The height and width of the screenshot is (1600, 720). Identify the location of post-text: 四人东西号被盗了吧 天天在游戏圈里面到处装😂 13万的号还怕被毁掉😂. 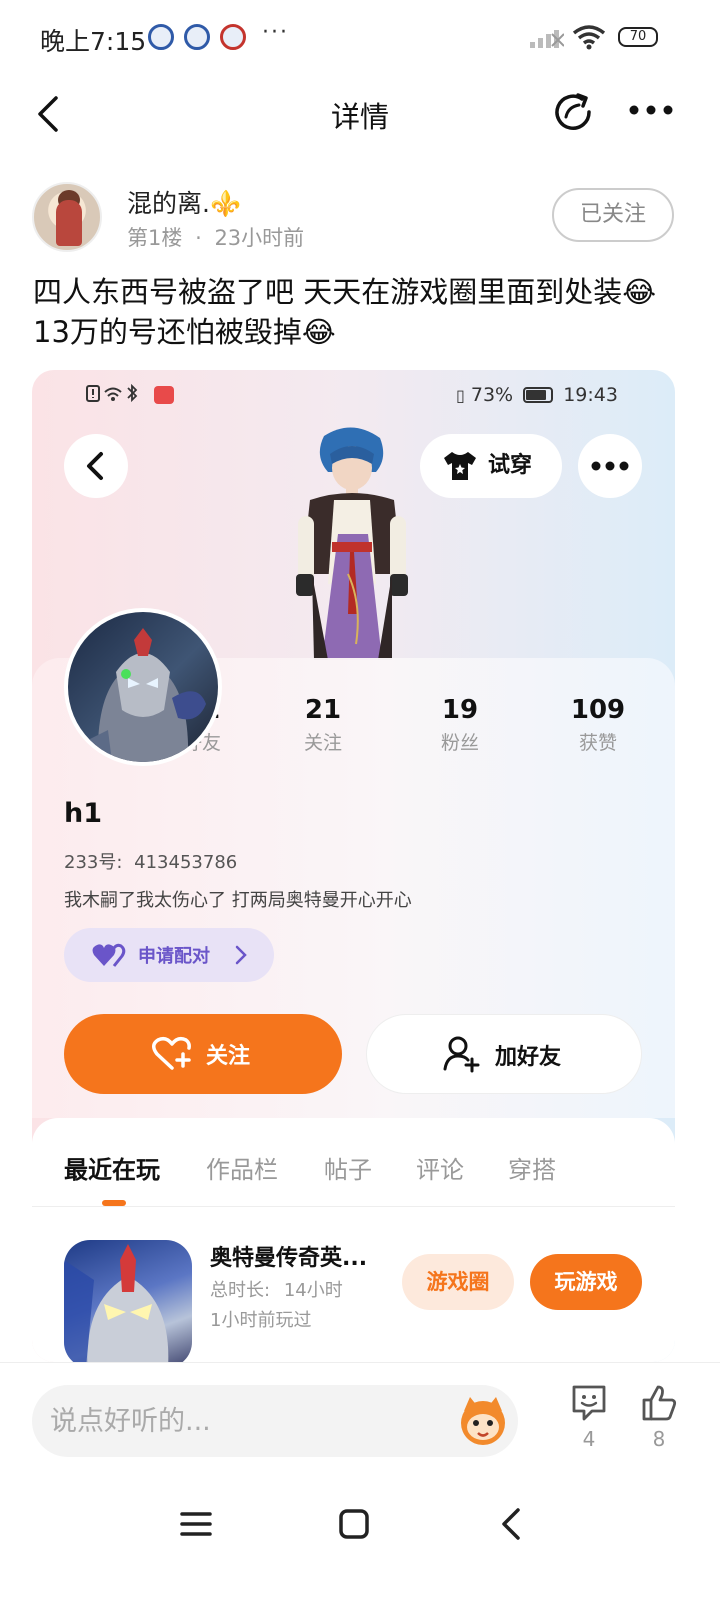
(345, 312).